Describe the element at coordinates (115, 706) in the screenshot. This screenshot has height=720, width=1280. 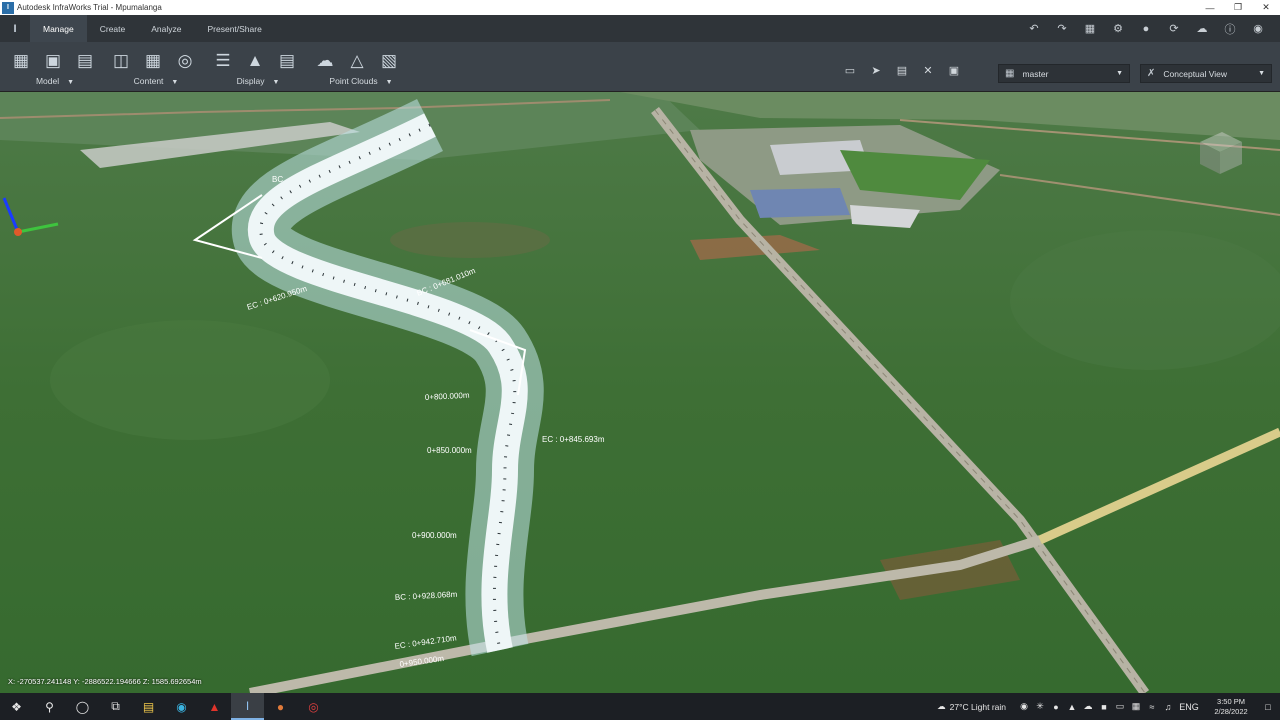
I see `task-view-icon: ⧉` at that location.